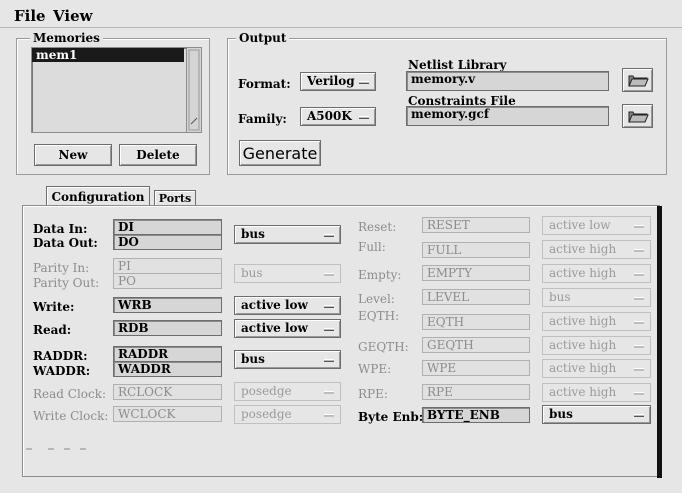 The height and width of the screenshot is (493, 682). I want to click on memories-scrollbar, so click(193, 90).